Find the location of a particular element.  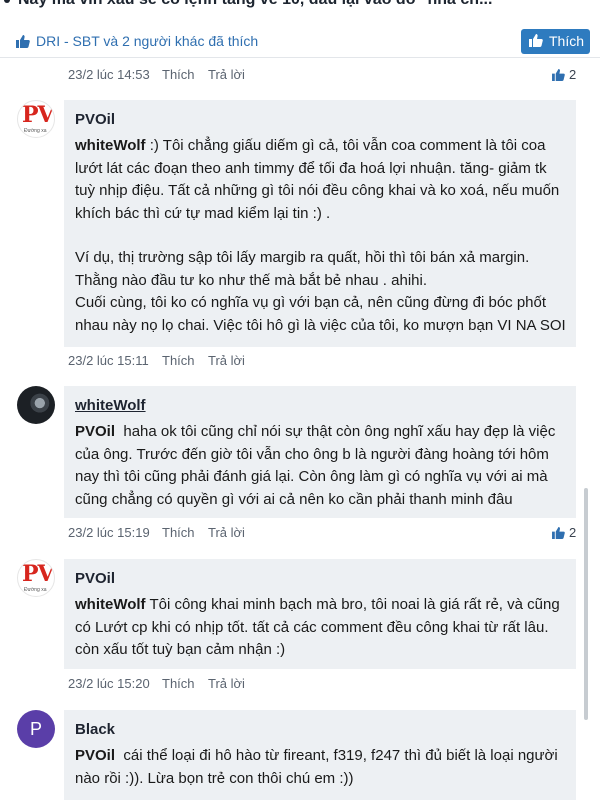

comment-meta: 23/2 lúc 14:53 Thích Trả lời 2 is located at coordinates (330, 75).